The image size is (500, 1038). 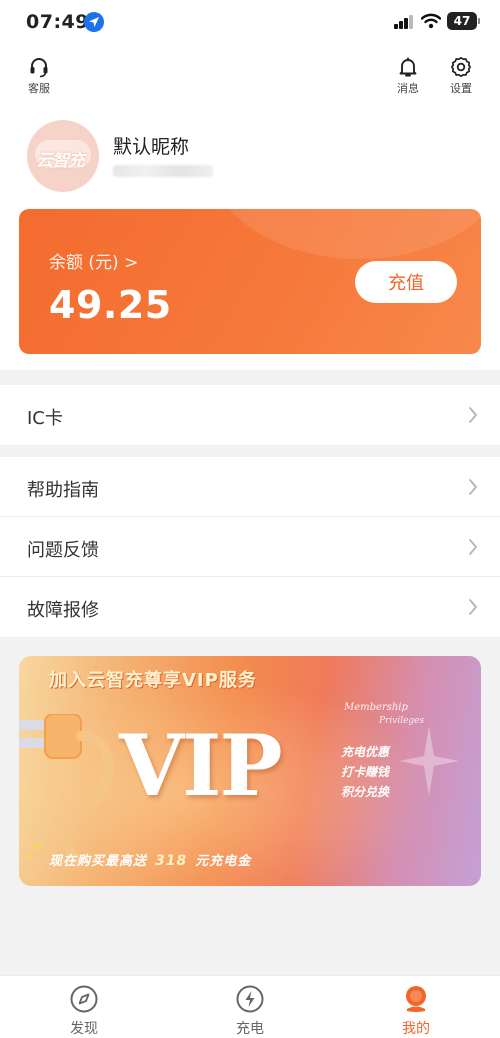 What do you see at coordinates (416, 1029) in the screenshot?
I see `tab-label: 我的` at bounding box center [416, 1029].